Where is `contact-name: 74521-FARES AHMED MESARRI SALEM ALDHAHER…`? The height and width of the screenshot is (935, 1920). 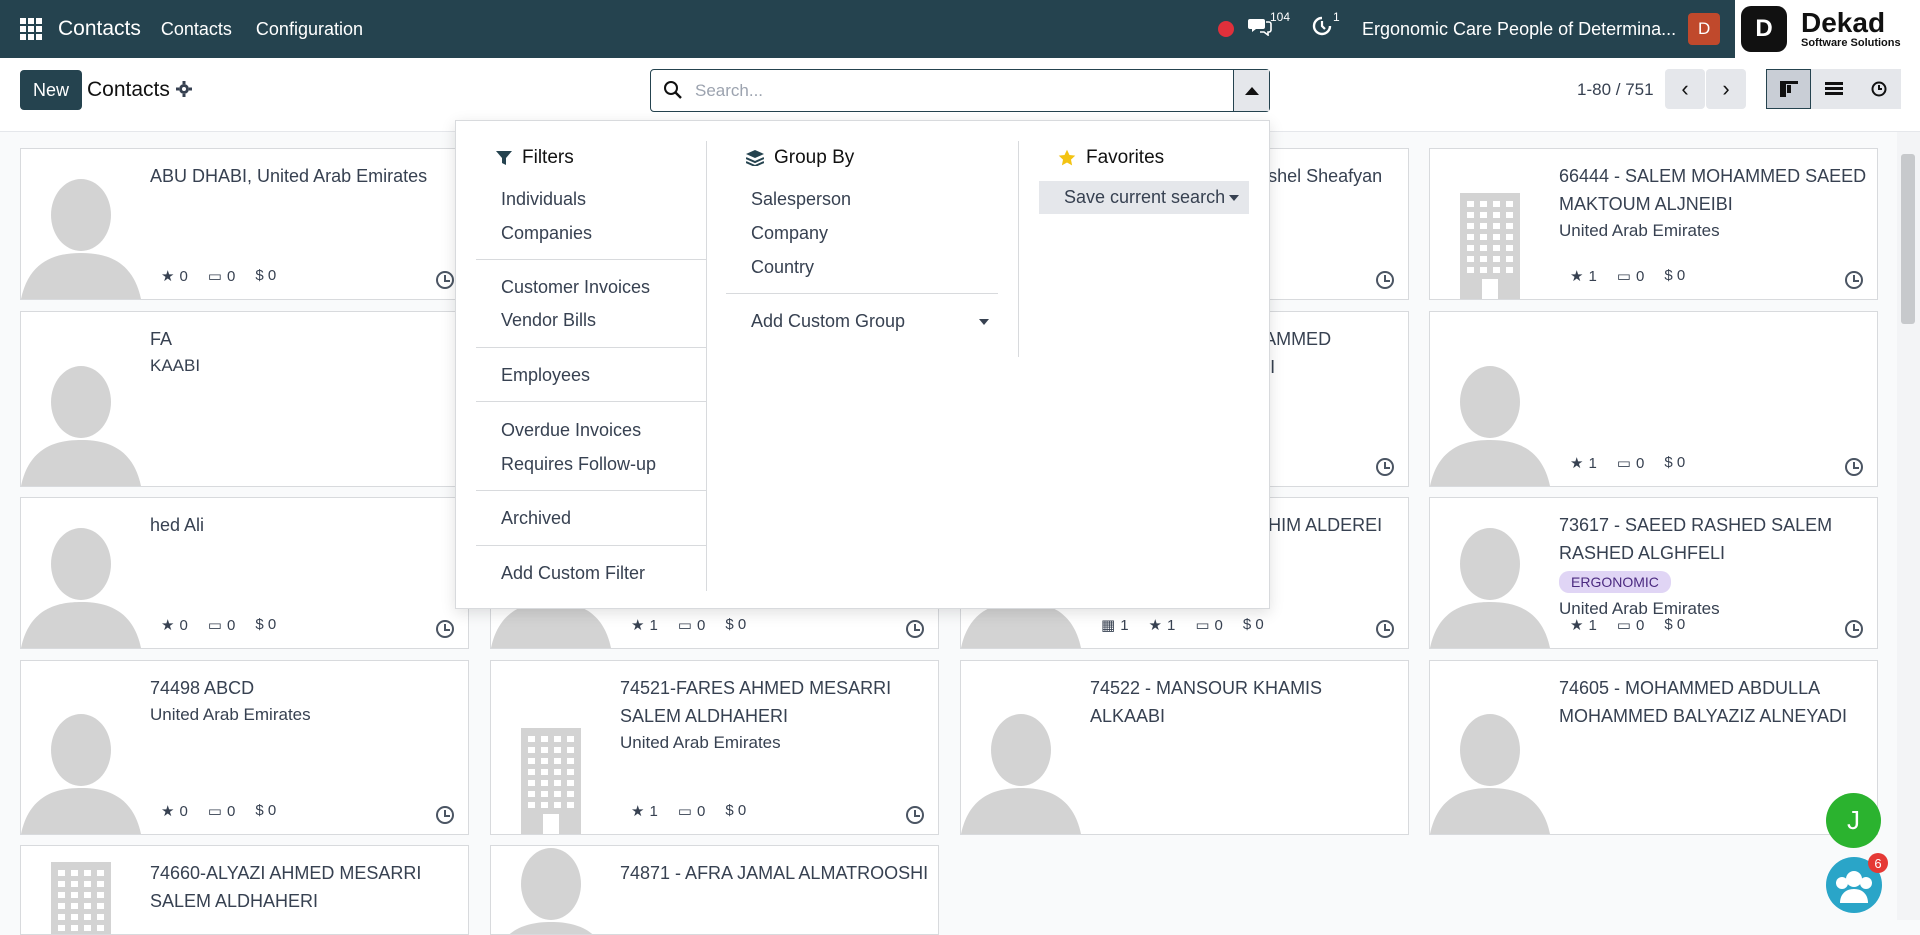
contact-name: 74521-FARES AHMED MESARRI SALEM ALDHAHER… is located at coordinates (756, 702).